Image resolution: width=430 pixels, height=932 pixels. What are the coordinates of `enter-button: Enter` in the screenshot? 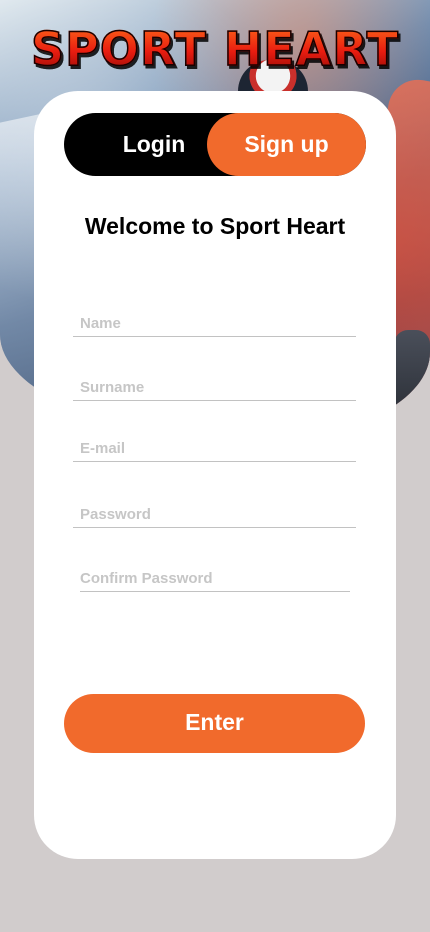 It's located at (214, 723).